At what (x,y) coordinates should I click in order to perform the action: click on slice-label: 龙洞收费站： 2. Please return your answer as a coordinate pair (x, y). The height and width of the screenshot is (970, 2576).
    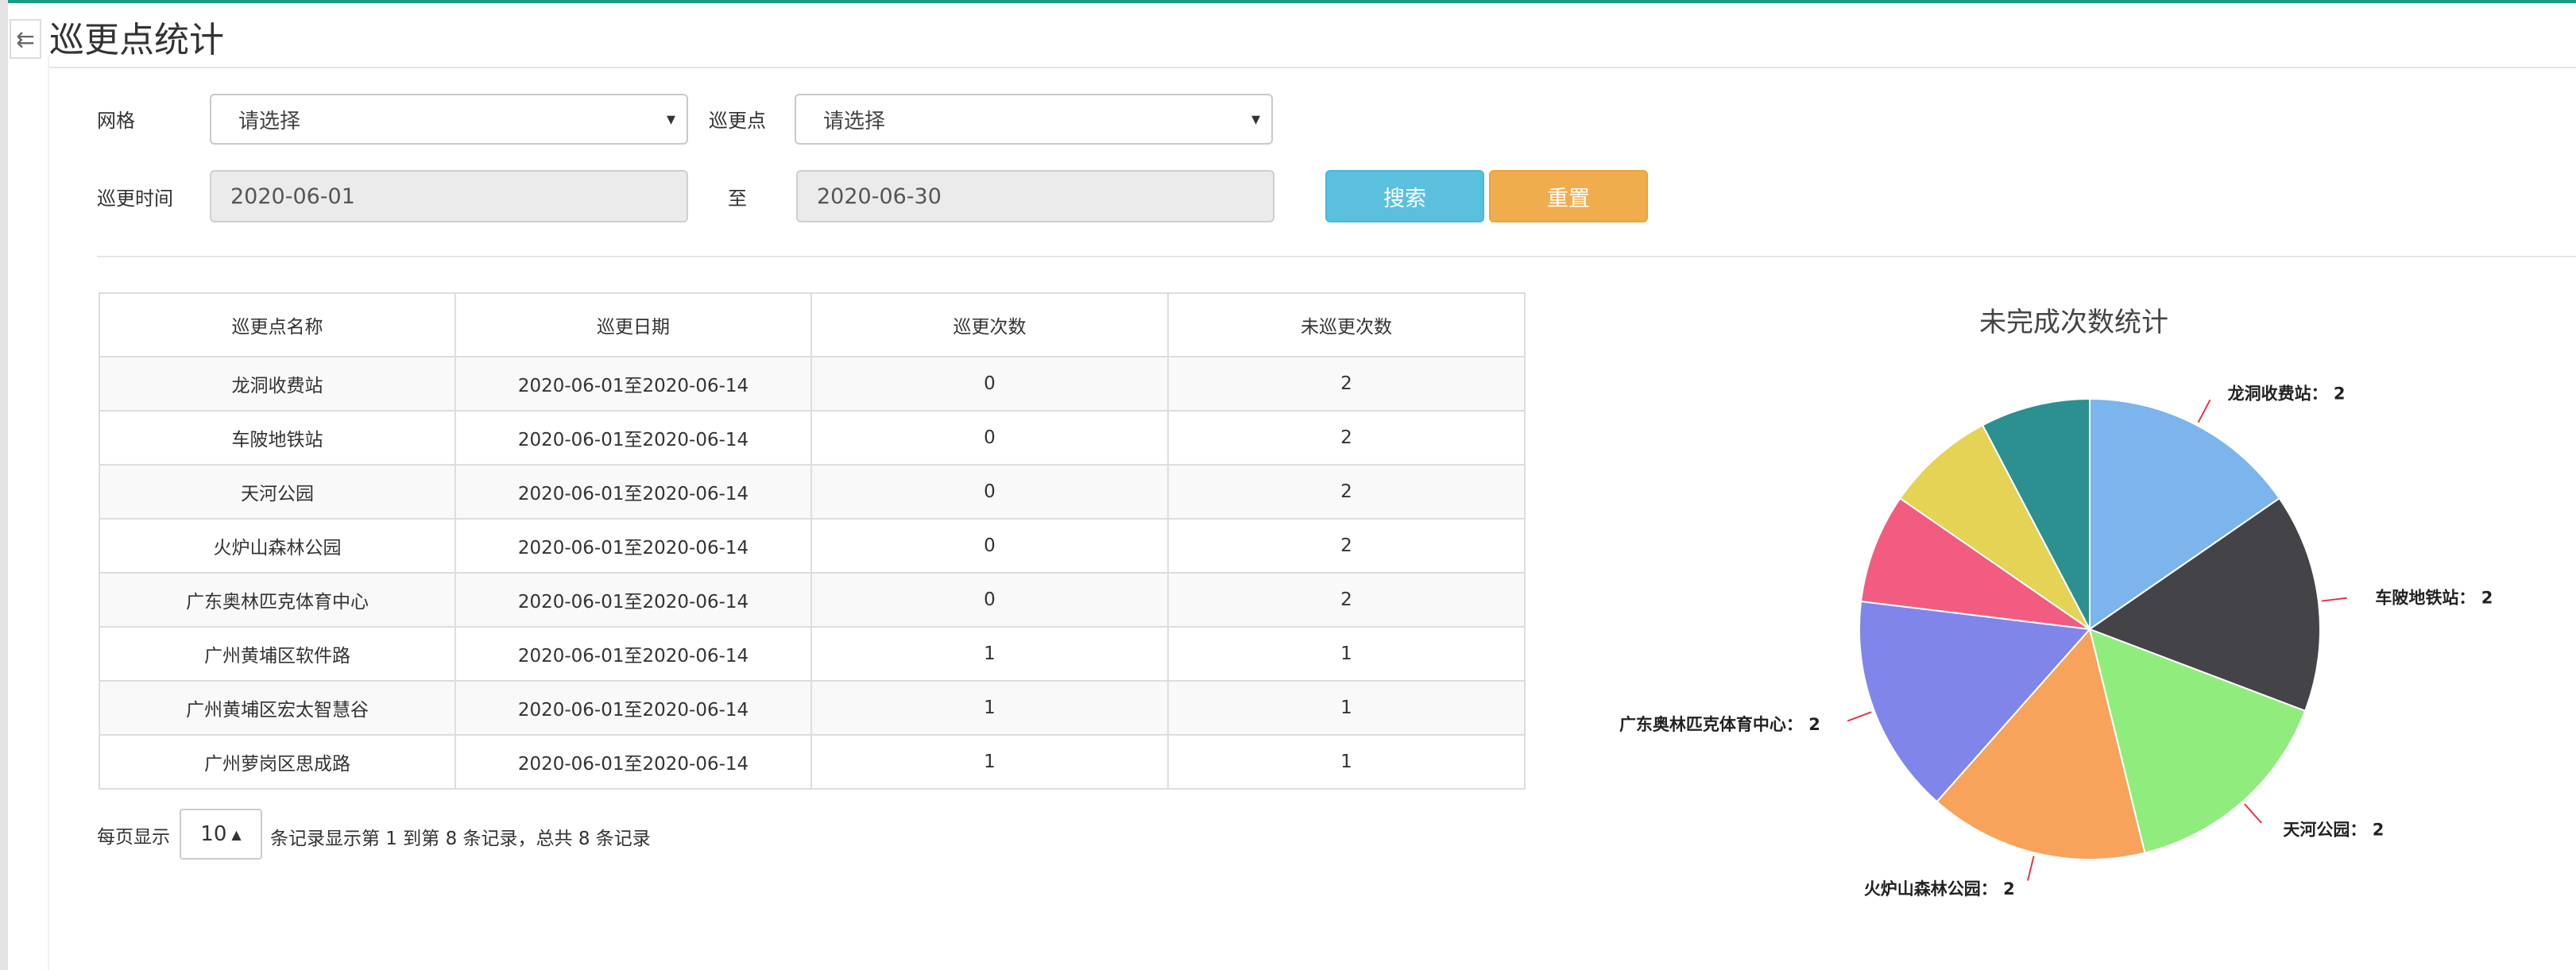
    Looking at the image, I should click on (2287, 393).